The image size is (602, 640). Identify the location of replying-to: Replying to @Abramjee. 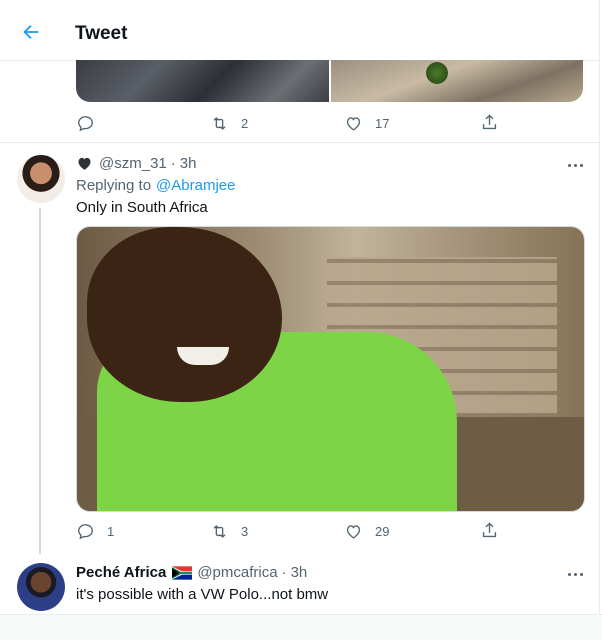
(155, 185).